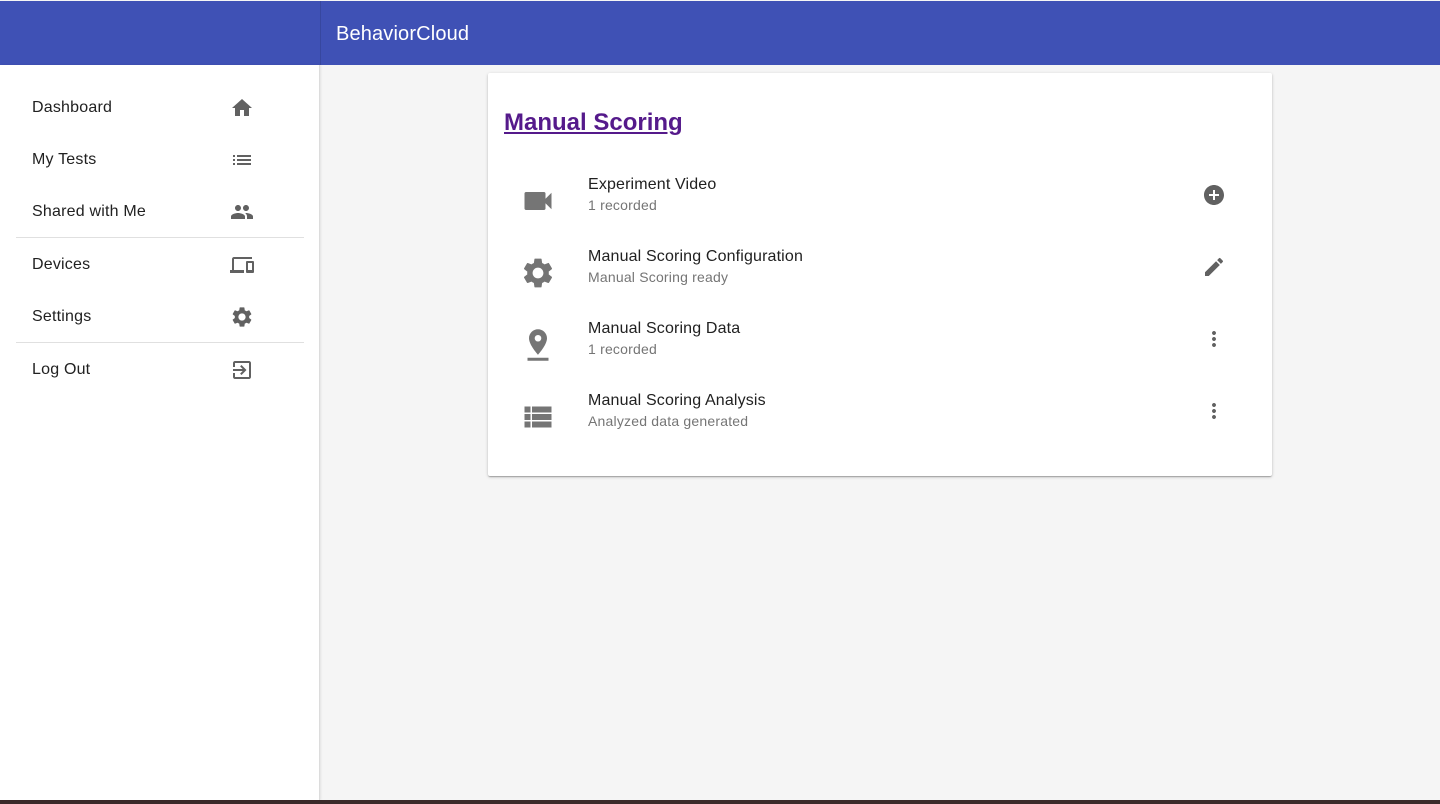  I want to click on sidebar-item-label: Shared with Me, so click(89, 211).